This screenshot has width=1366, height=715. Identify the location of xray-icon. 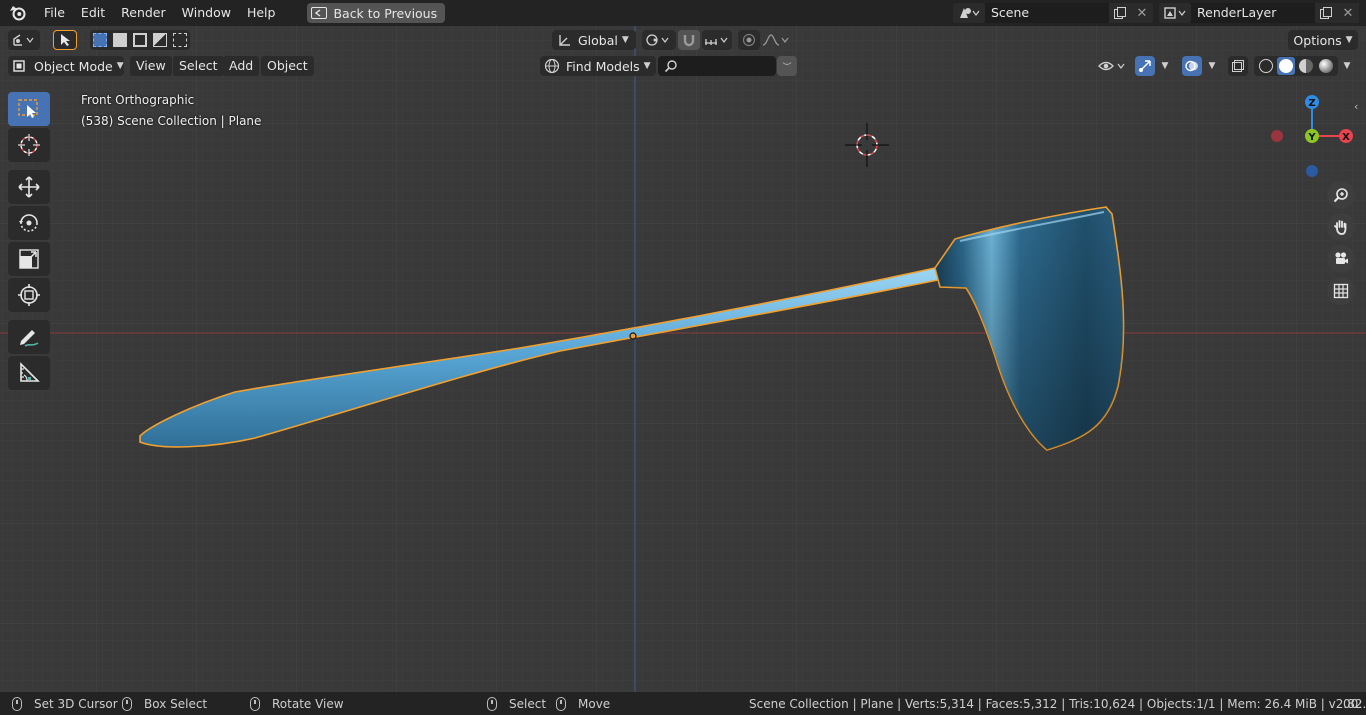
(1238, 66).